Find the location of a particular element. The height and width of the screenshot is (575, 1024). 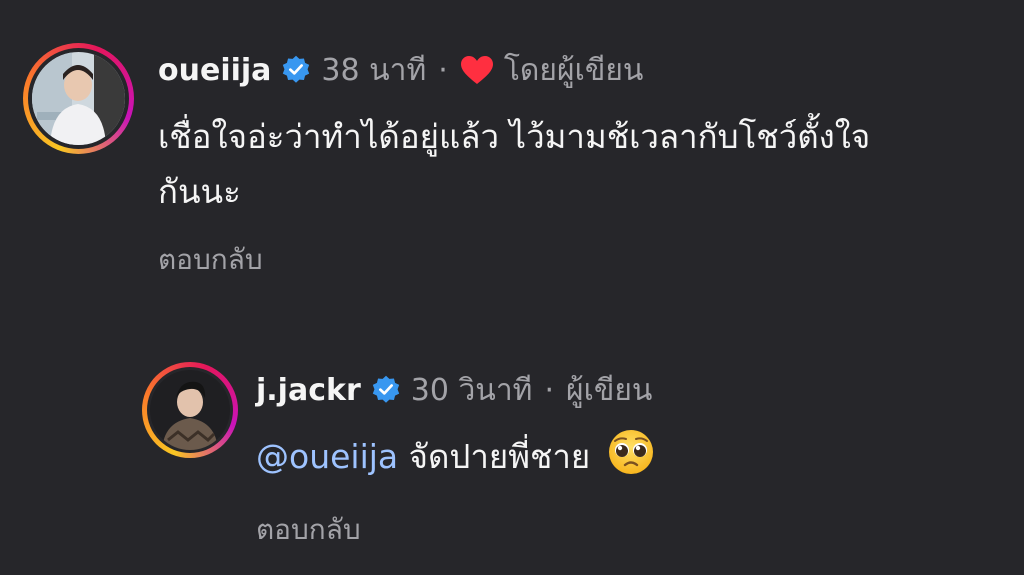

comment-time: 30 วินาที is located at coordinates (471, 390).